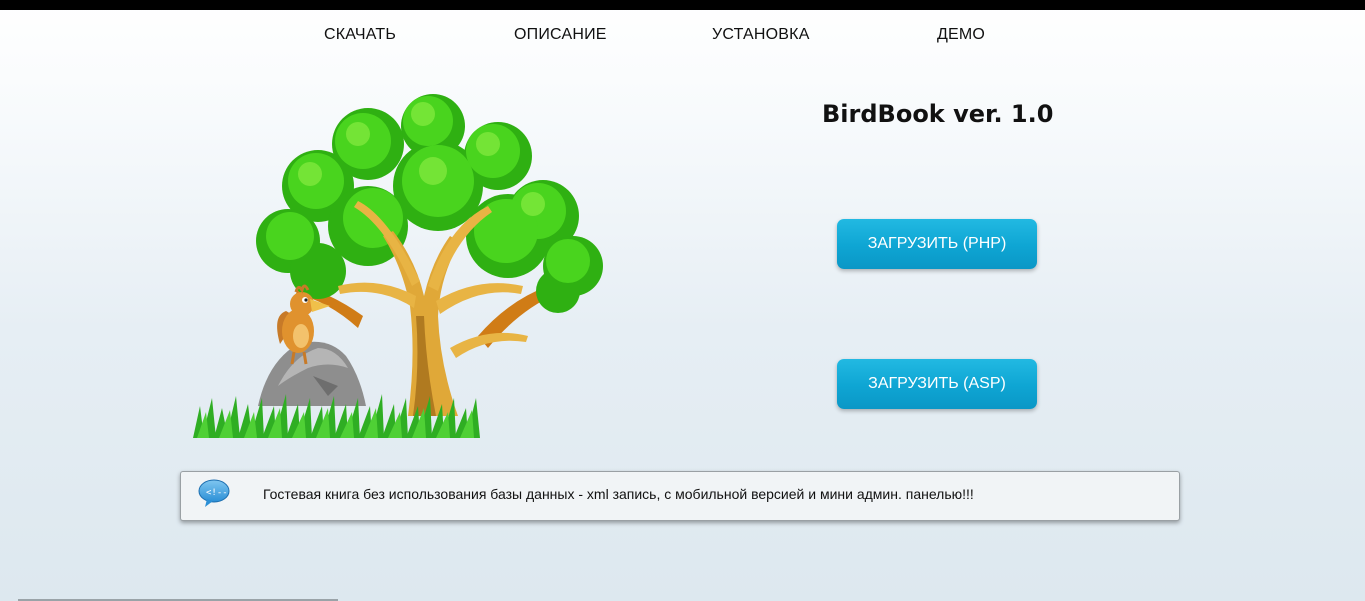  Describe the element at coordinates (761, 35) in the screenshot. I see `nav-installation: УСТАНОВКА` at that location.